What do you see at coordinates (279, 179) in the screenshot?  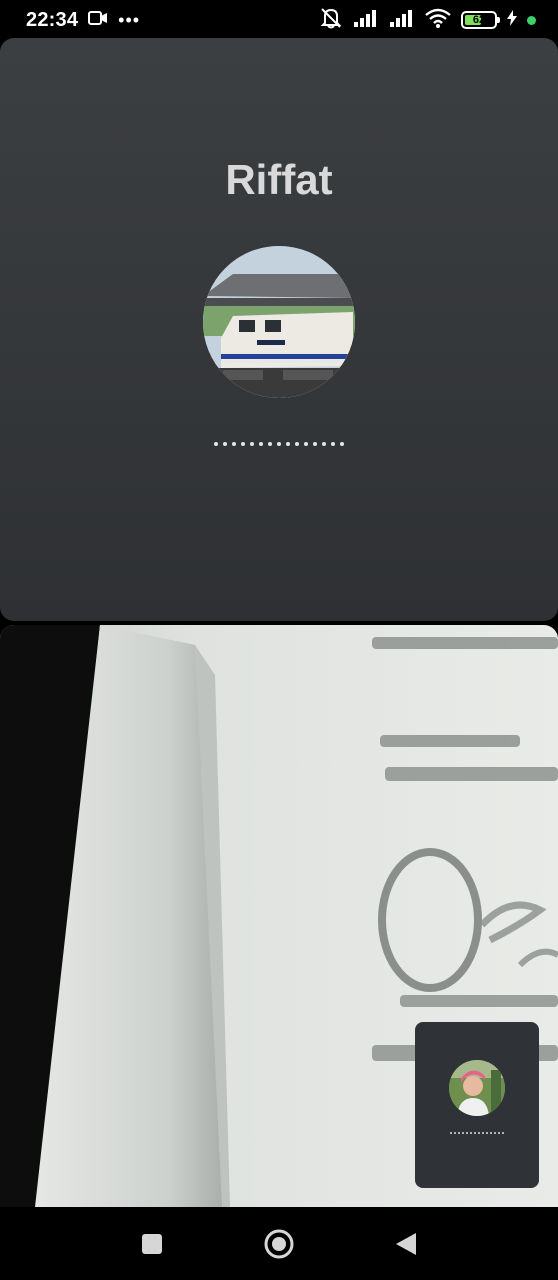 I see `callee-name: Riffat` at bounding box center [279, 179].